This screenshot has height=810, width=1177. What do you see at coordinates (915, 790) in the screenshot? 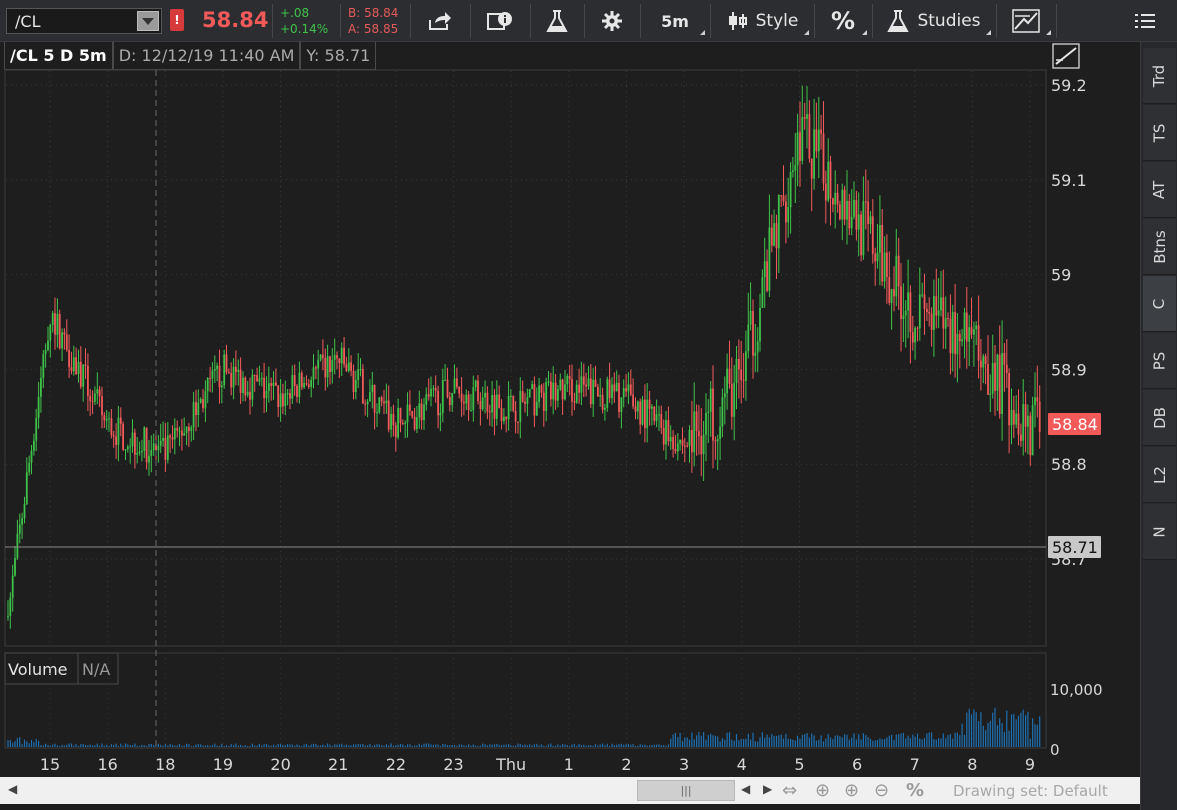
I see `percent-zoom-icon: %` at bounding box center [915, 790].